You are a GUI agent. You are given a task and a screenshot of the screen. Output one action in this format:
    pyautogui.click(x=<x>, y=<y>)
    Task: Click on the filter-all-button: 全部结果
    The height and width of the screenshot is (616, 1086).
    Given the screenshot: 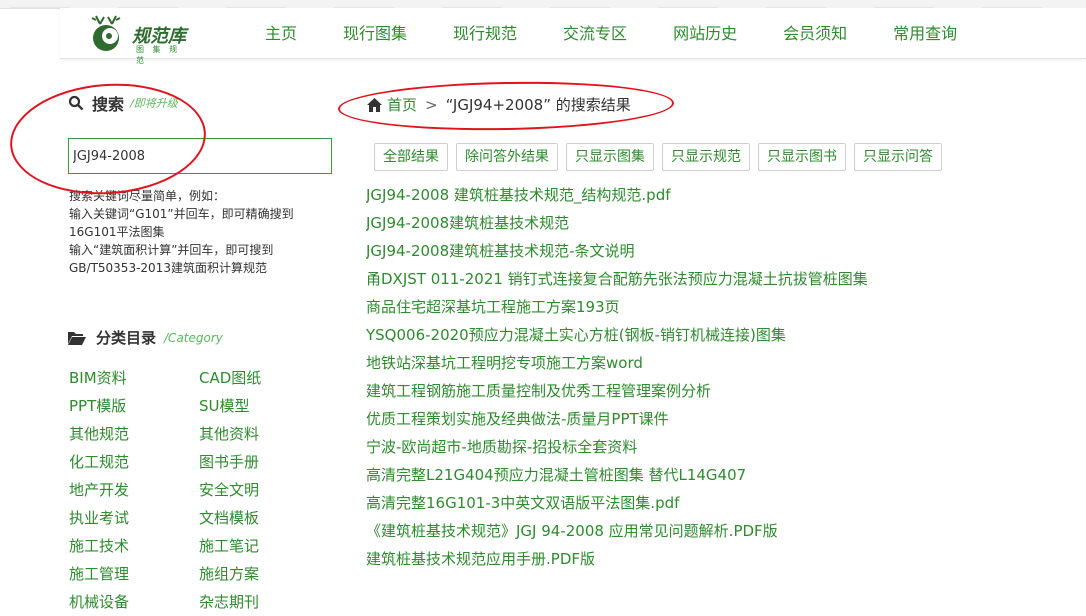 What is the action you would take?
    pyautogui.click(x=411, y=157)
    